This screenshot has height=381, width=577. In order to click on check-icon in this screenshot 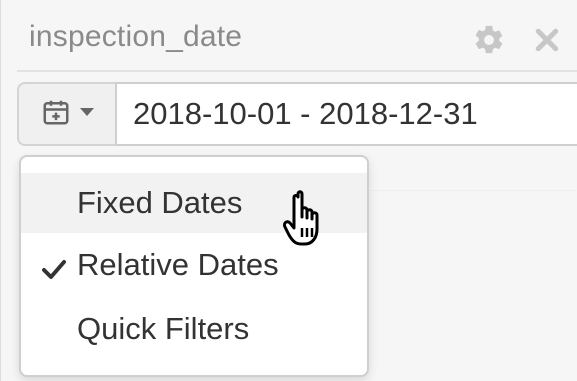, I will do `click(54, 266)`.